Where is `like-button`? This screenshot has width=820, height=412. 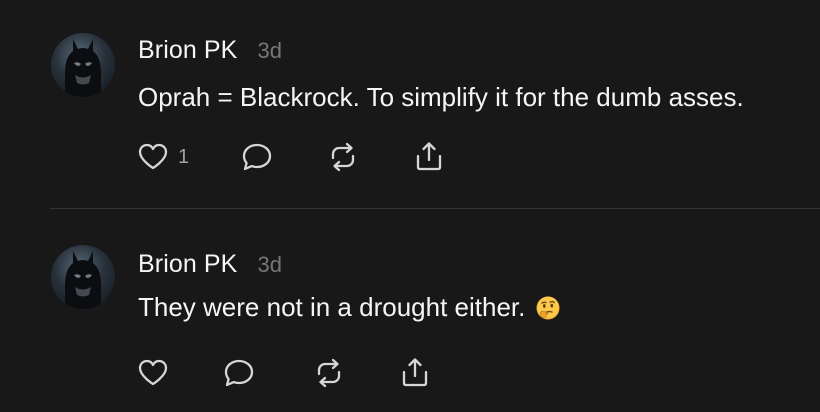
like-button is located at coordinates (153, 373).